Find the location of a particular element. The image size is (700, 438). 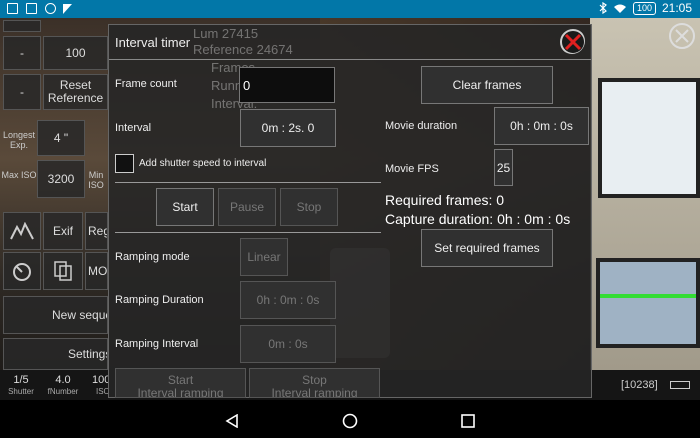

shutter-value: 1/5 is located at coordinates (21, 380).